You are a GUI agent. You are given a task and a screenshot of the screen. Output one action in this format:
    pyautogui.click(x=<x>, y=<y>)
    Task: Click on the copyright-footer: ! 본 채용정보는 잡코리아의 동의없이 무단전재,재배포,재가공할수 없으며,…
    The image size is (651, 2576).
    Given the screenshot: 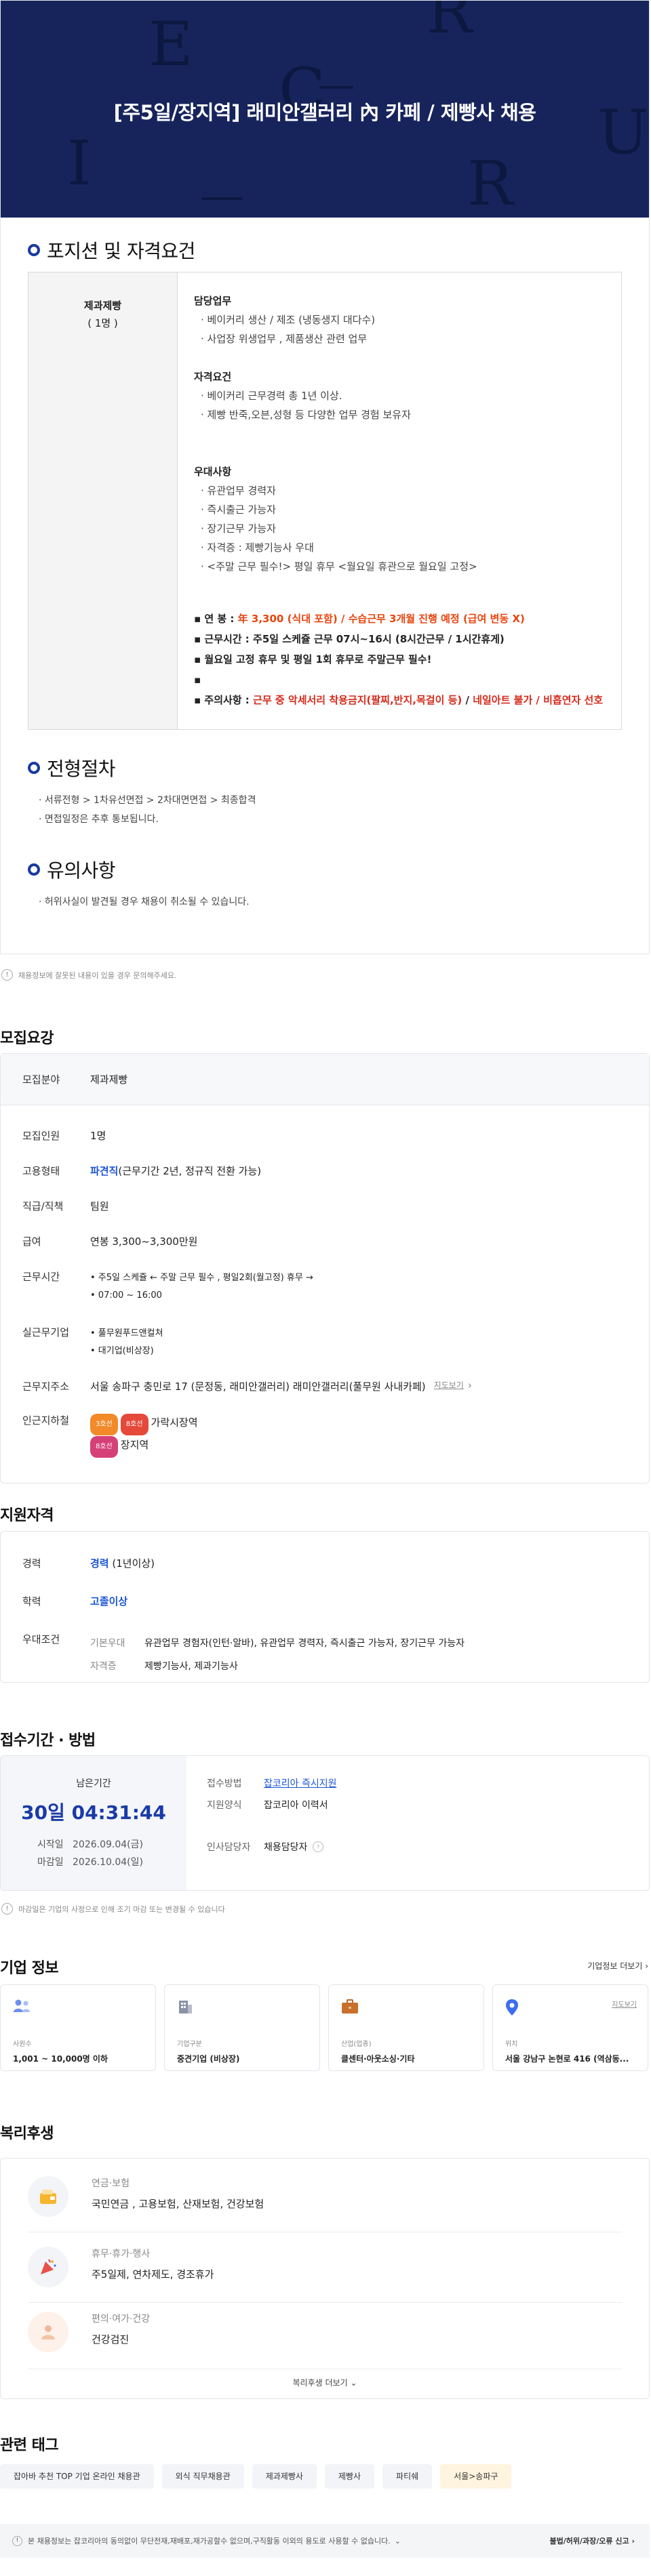 What is the action you would take?
    pyautogui.click(x=325, y=2541)
    